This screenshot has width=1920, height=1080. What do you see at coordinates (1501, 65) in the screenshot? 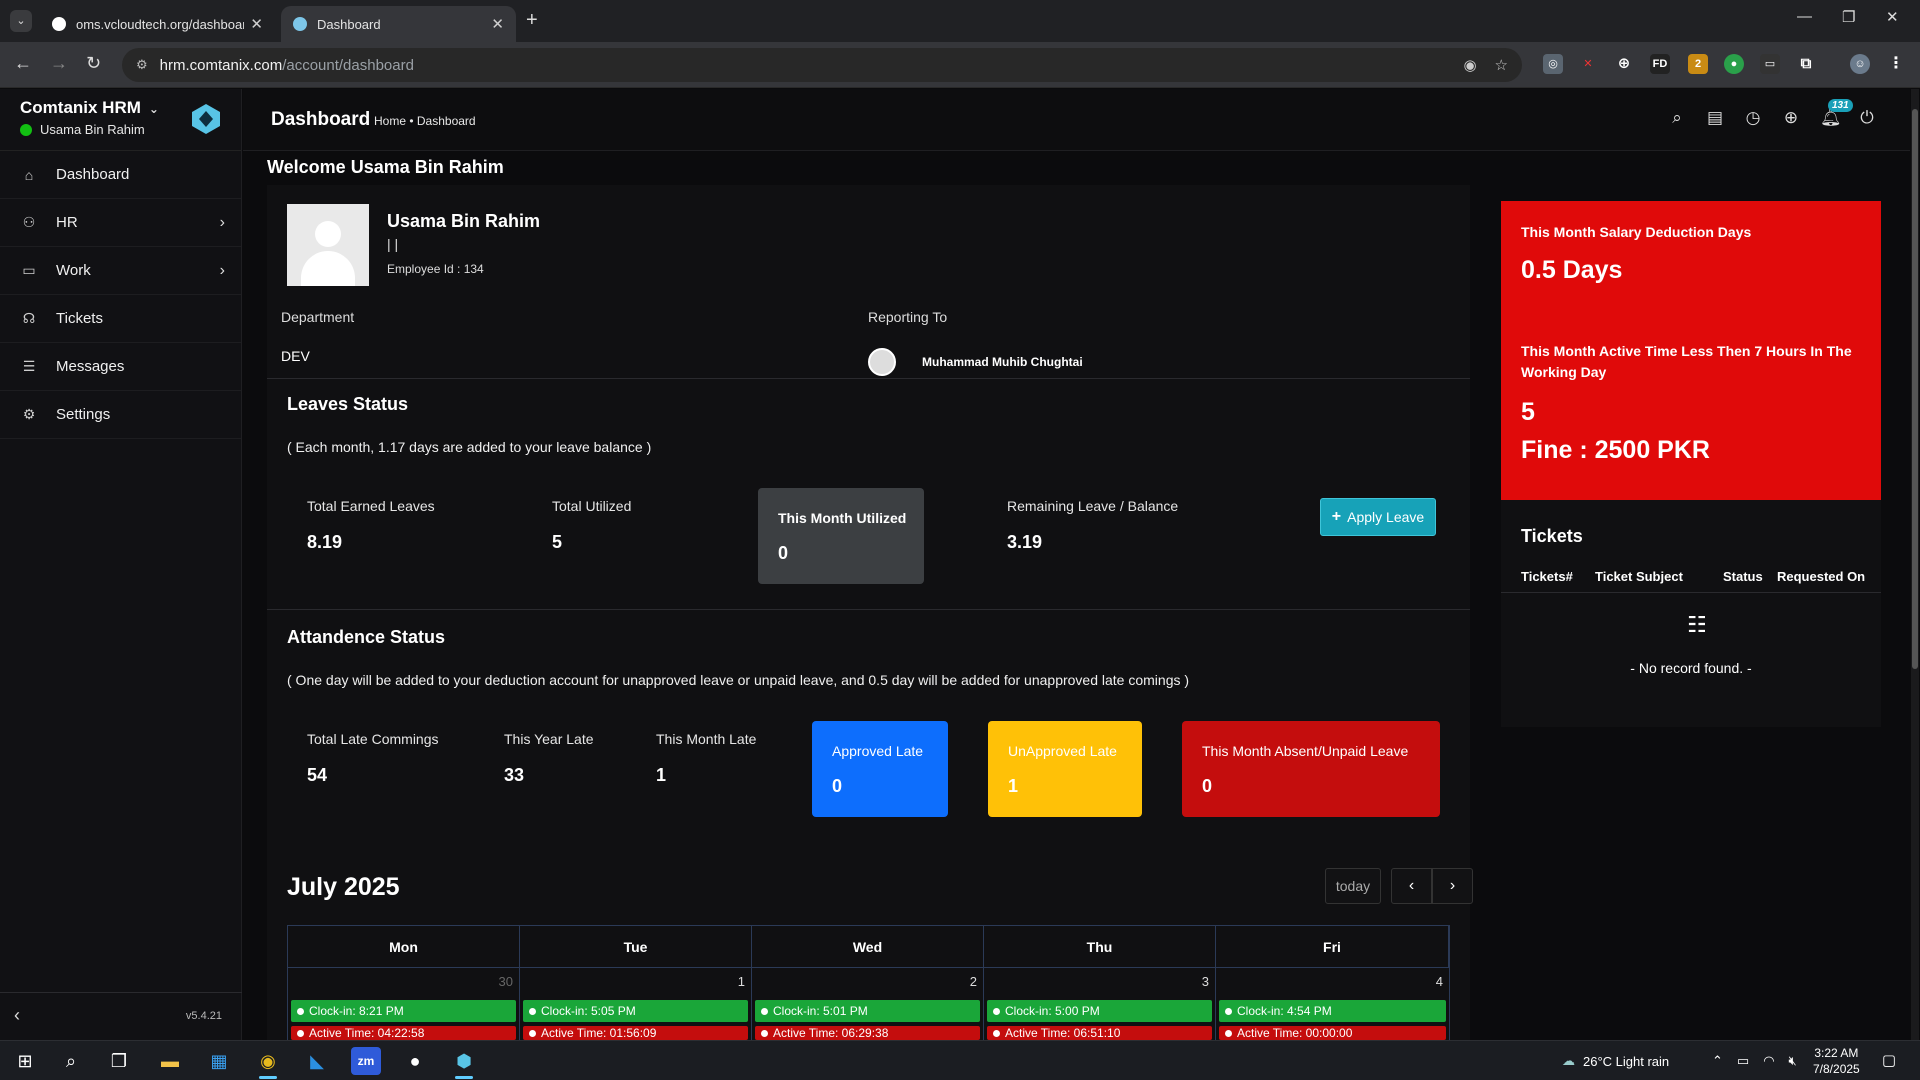
I see `bookmark-star-icon: ☆` at bounding box center [1501, 65].